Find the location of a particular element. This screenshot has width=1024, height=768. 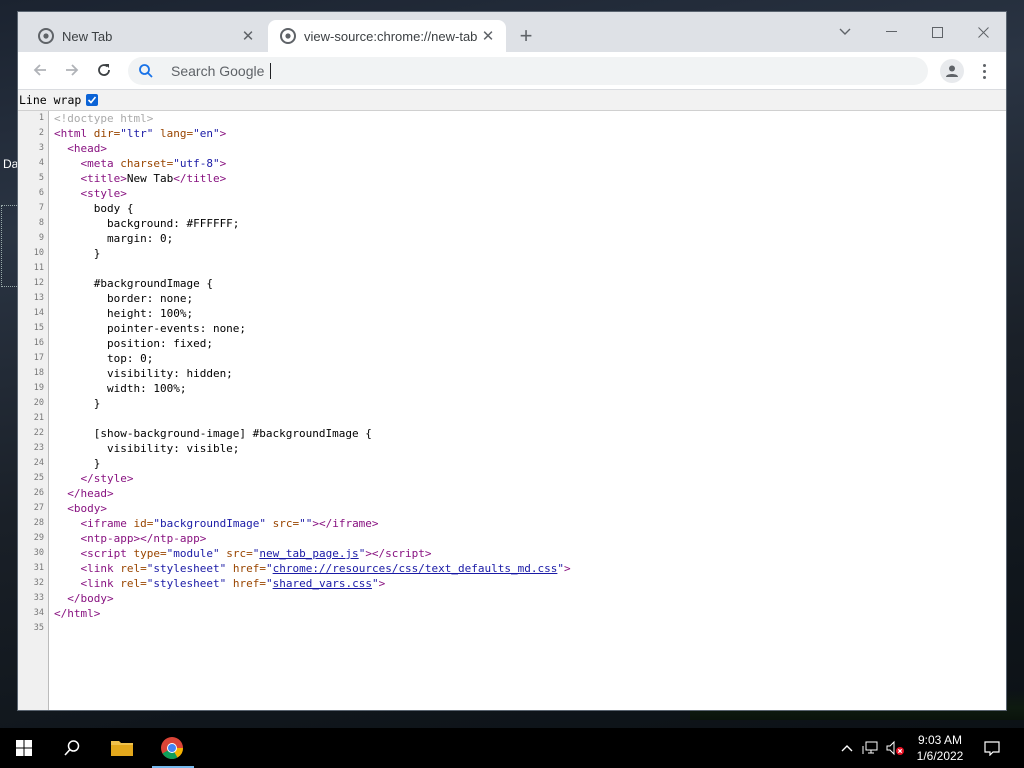

maximize-button is located at coordinates (937, 32).